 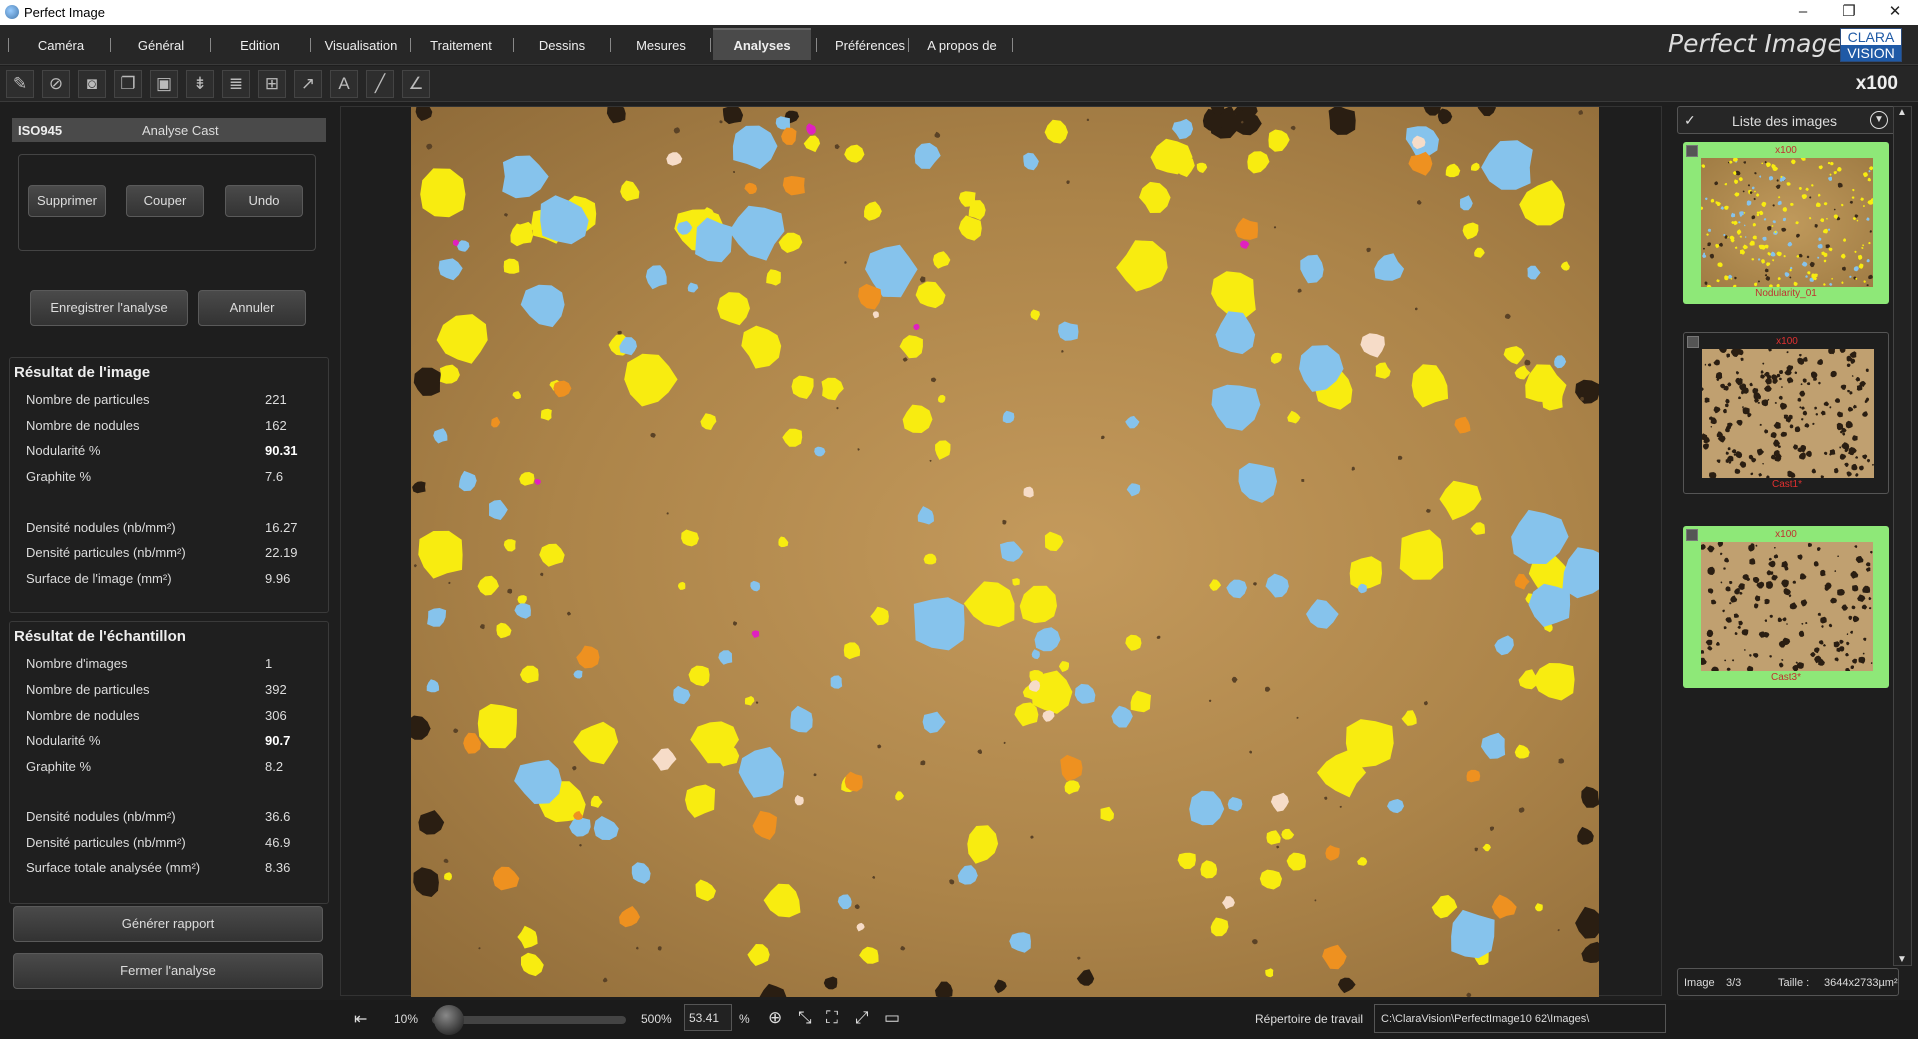 I want to click on image-list-scrollbar: ▲ ▼, so click(x=1902, y=536).